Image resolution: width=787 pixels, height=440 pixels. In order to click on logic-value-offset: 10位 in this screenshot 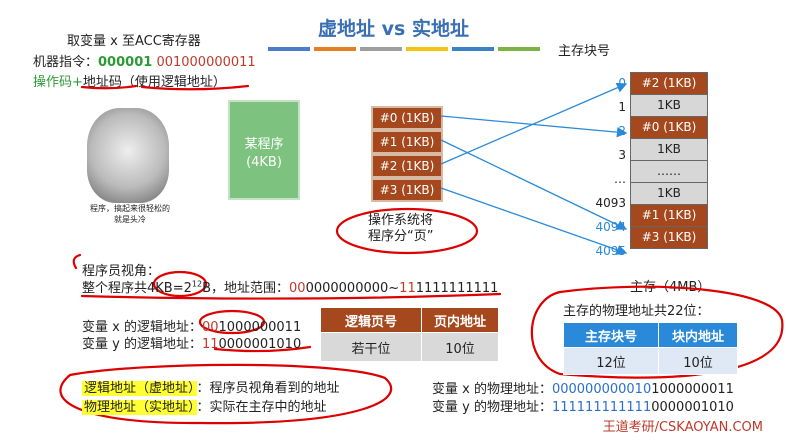, I will do `click(460, 347)`.